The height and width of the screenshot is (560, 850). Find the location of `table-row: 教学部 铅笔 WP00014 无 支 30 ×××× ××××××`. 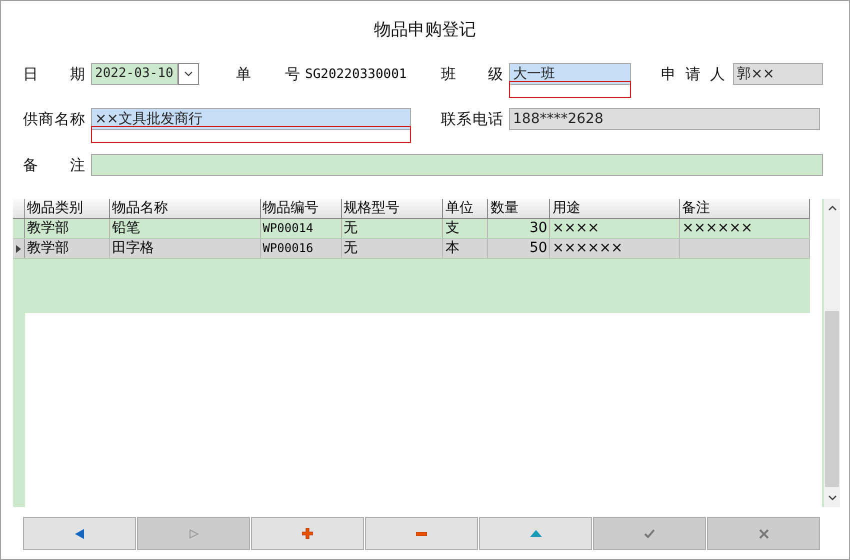

table-row: 教学部 铅笔 WP00014 无 支 30 ×××× ×××××× is located at coordinates (411, 229).